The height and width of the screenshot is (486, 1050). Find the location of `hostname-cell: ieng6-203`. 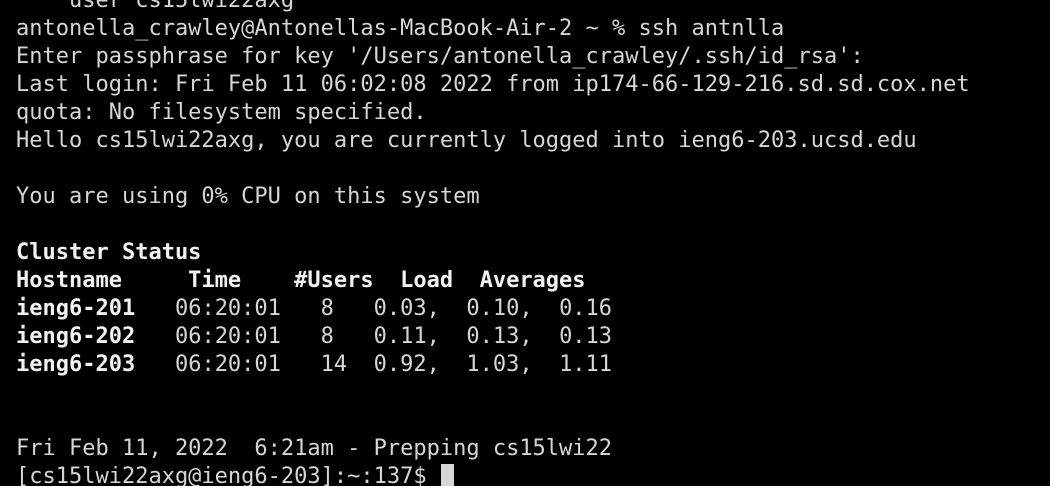

hostname-cell: ieng6-203 is located at coordinates (76, 364).